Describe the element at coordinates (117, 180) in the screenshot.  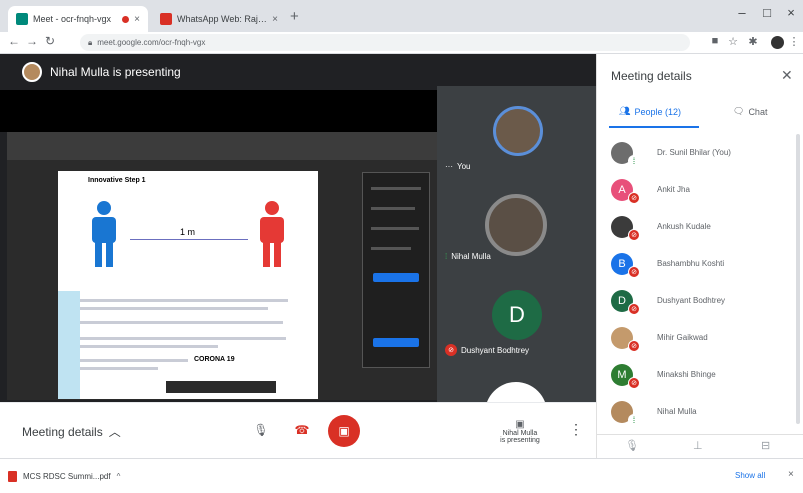
I see `doc-heading: Innovative Step 1` at that location.